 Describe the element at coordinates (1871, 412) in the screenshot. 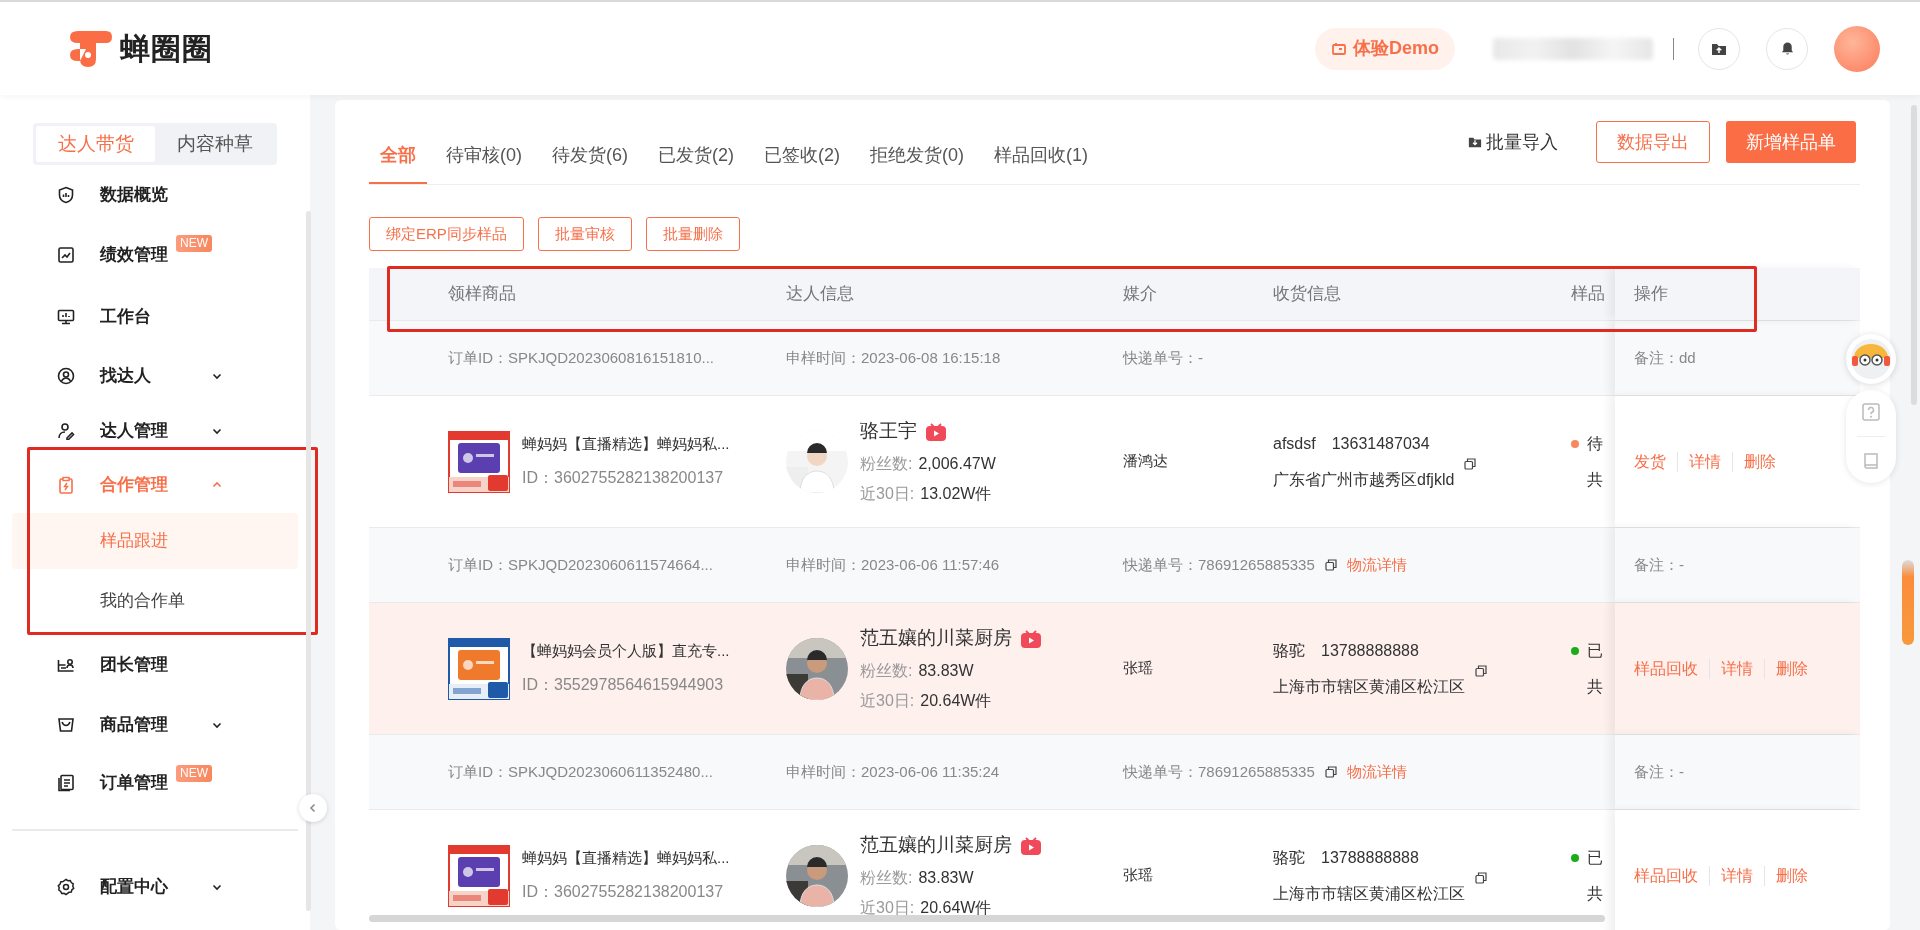

I see `help-icon` at that location.